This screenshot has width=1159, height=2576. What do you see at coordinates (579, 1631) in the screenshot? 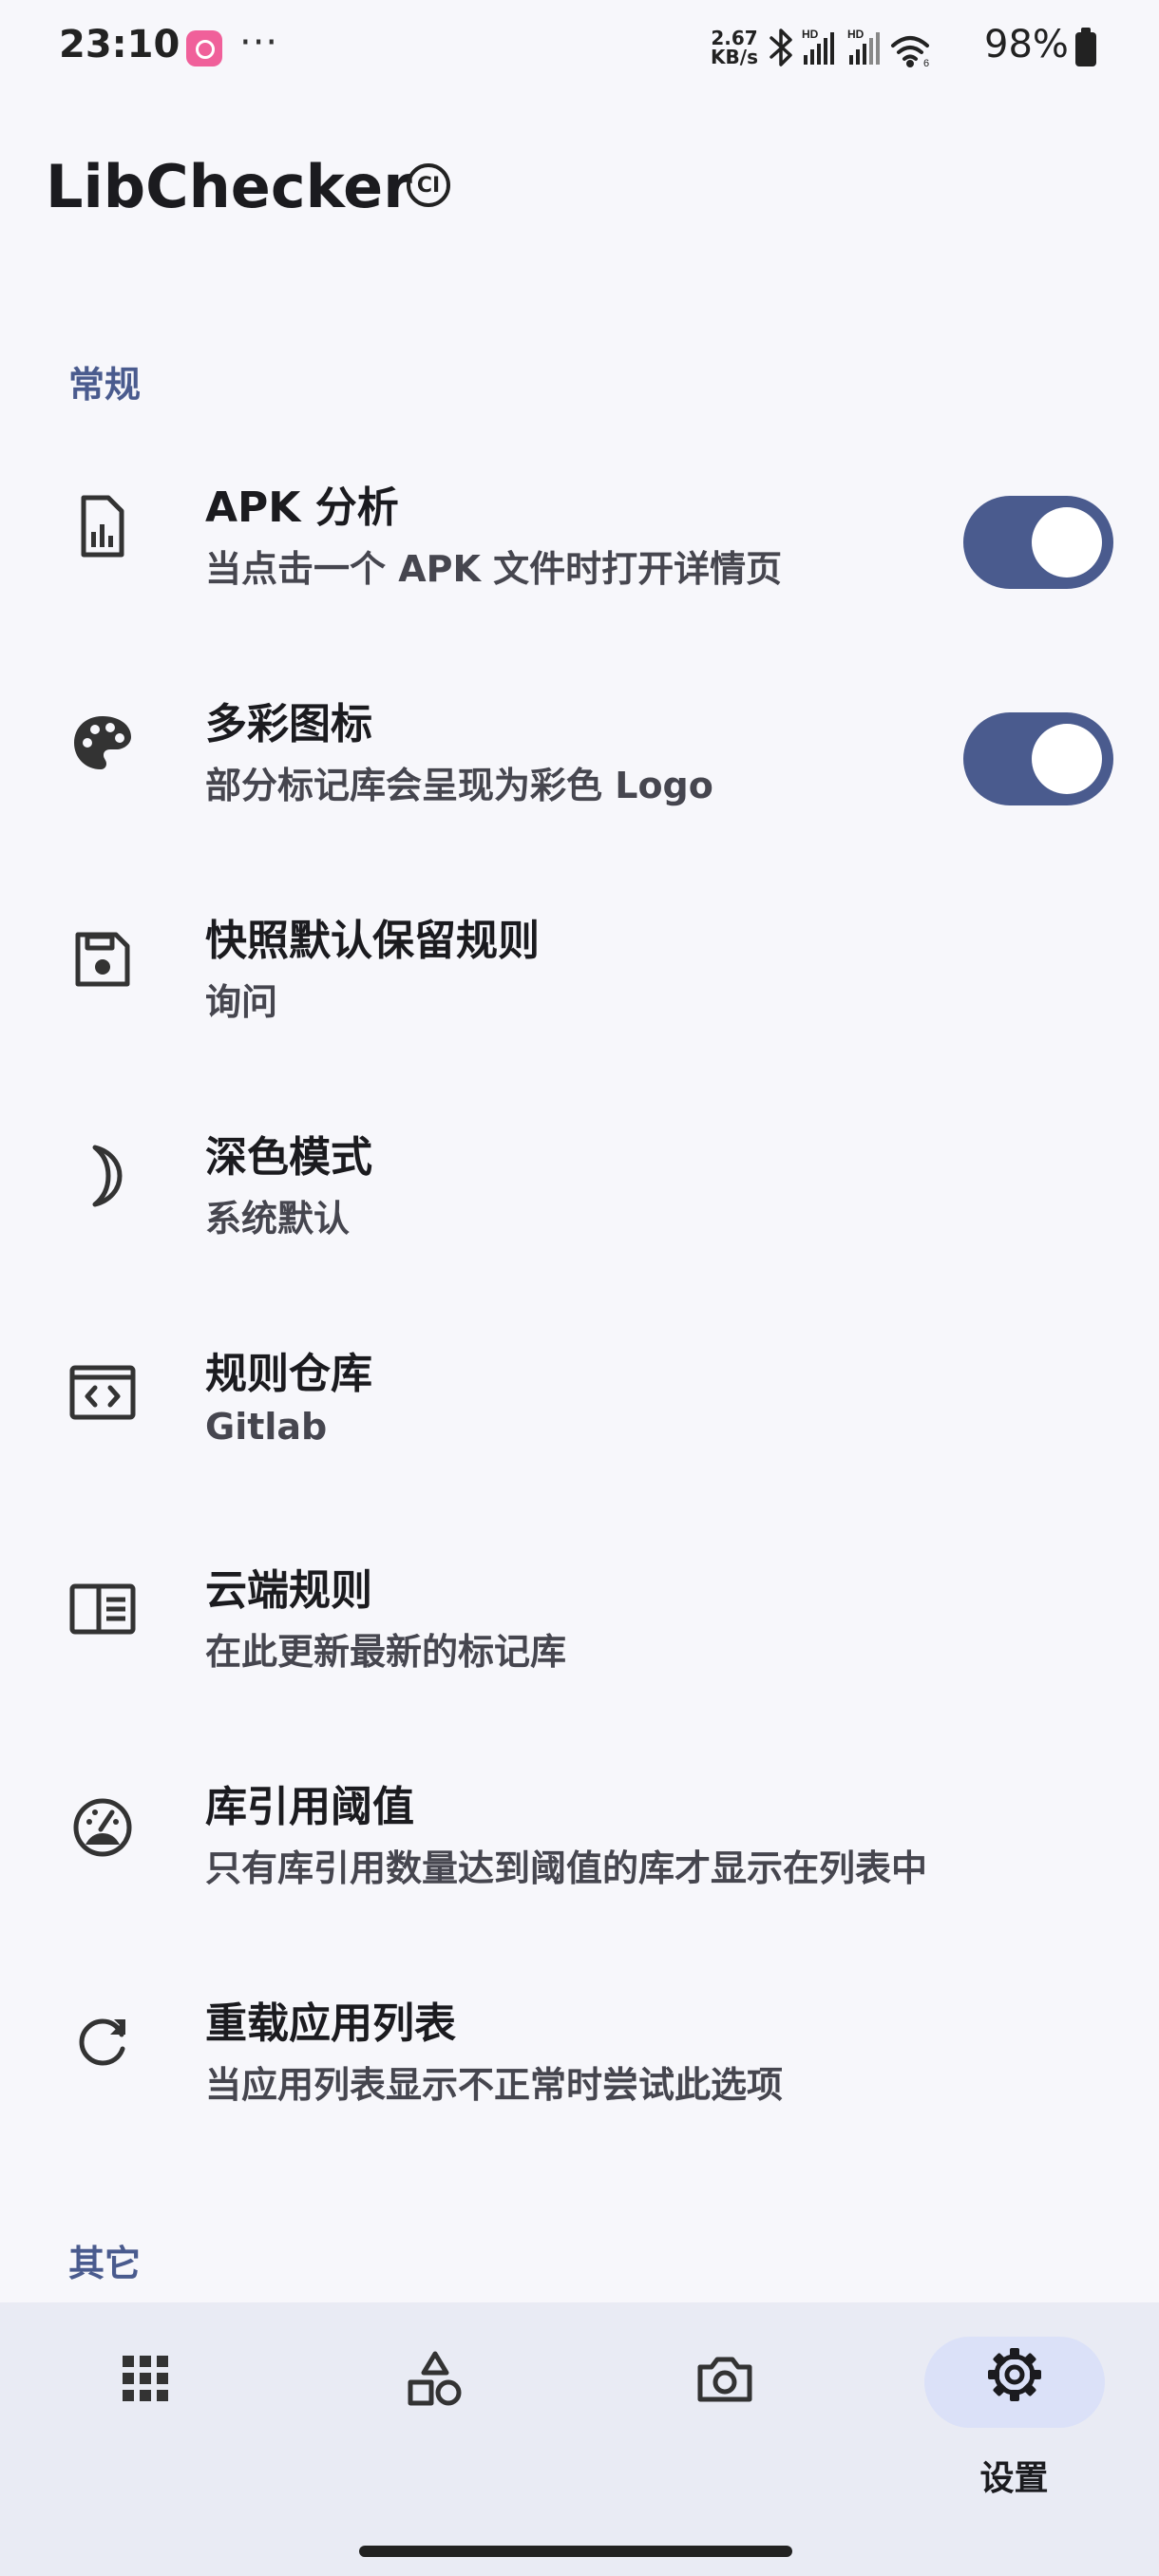
I see `setting-cloud-rules: 云端规则 在此更新最新的标记库` at bounding box center [579, 1631].